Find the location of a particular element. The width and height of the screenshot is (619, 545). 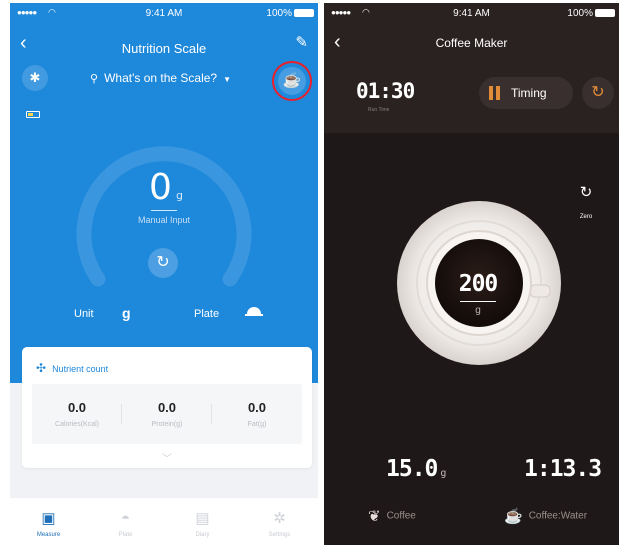

nutrient-protein: 0.0 Protein(g) is located at coordinates (167, 414).